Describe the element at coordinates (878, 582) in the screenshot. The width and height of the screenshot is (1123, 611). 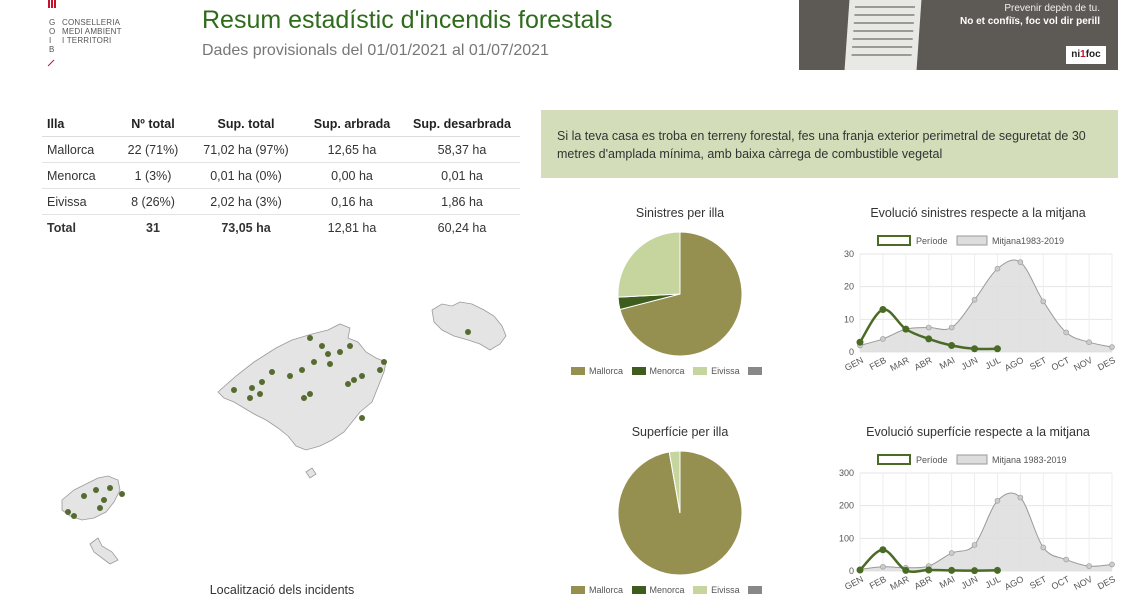
I see `x-tick-label: FEB` at that location.